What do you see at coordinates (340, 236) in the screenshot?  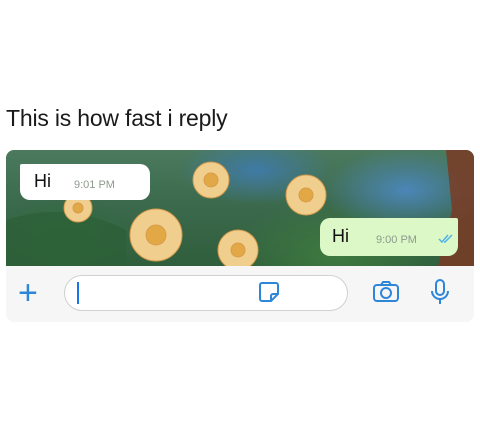 I see `outgoing-message-text: Hi` at bounding box center [340, 236].